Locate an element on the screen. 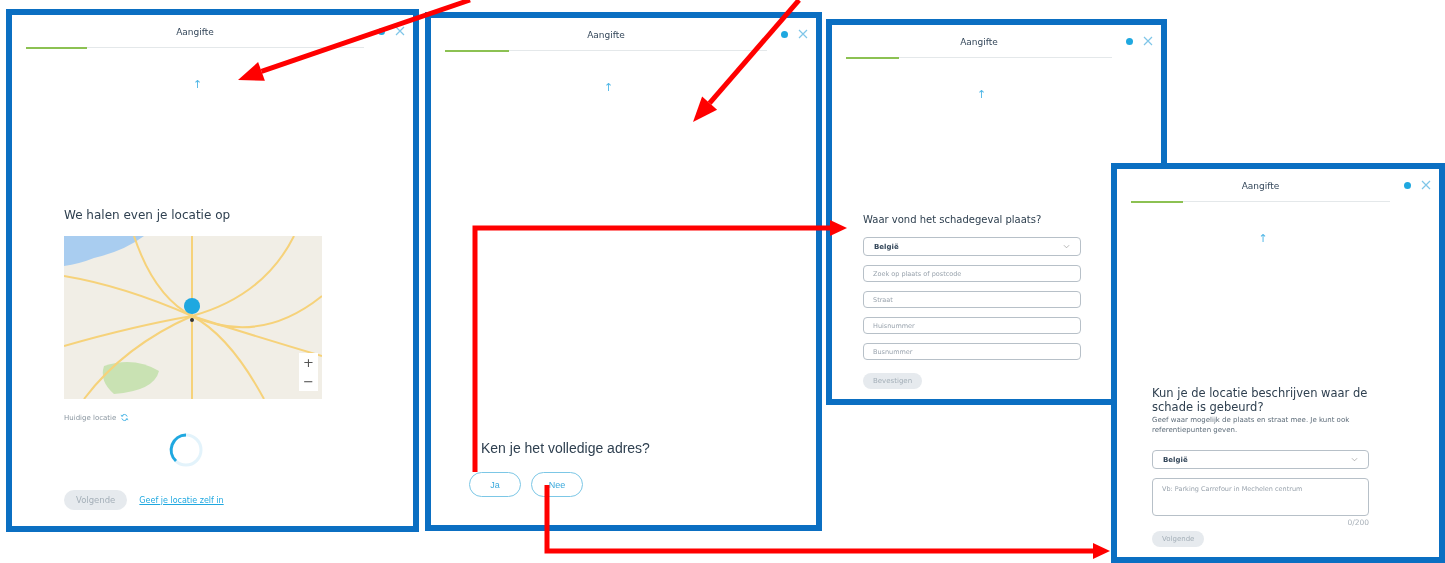 This screenshot has height=563, width=1445. heading: We halen even je locatie op is located at coordinates (148, 215).